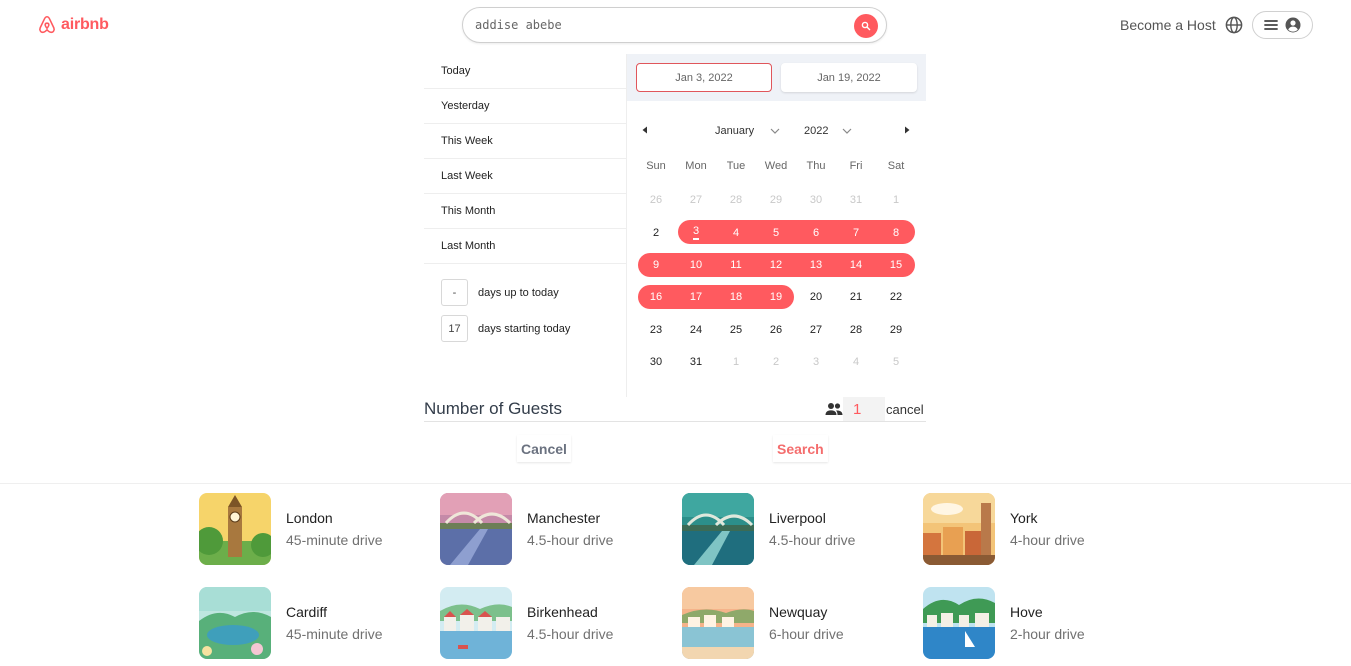 The height and width of the screenshot is (666, 1351). What do you see at coordinates (525, 106) in the screenshot?
I see `range-yesterday: Yesterday` at bounding box center [525, 106].